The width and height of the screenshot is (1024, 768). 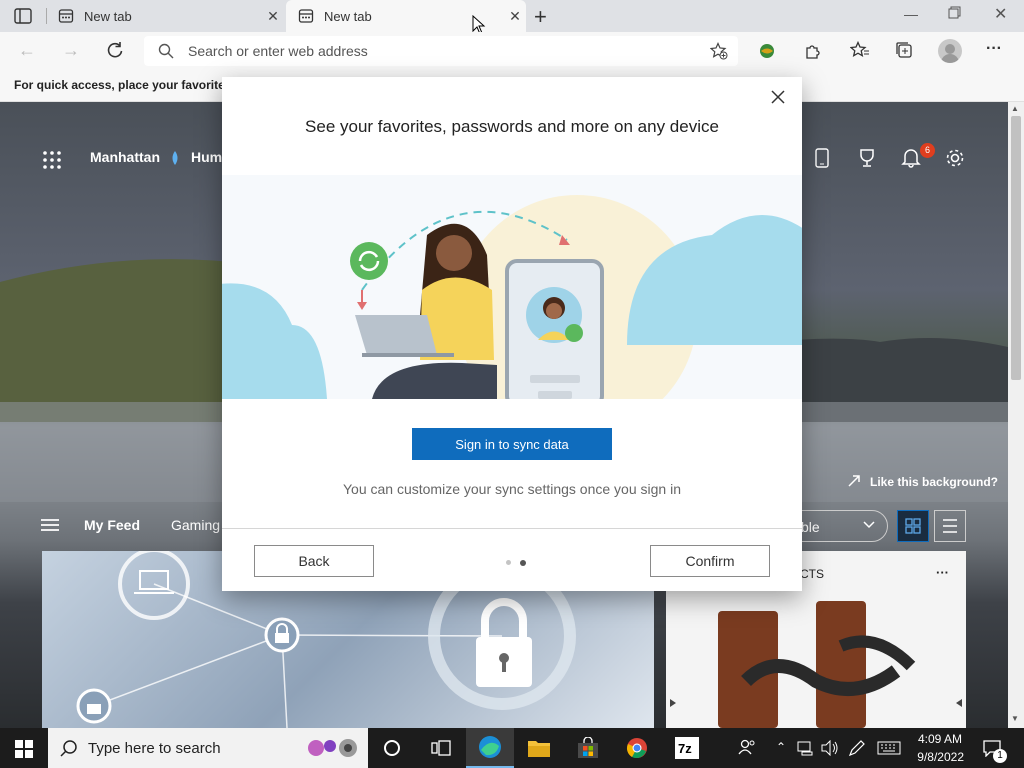 What do you see at coordinates (206, 157) in the screenshot?
I see `weather-text: Hum` at bounding box center [206, 157].